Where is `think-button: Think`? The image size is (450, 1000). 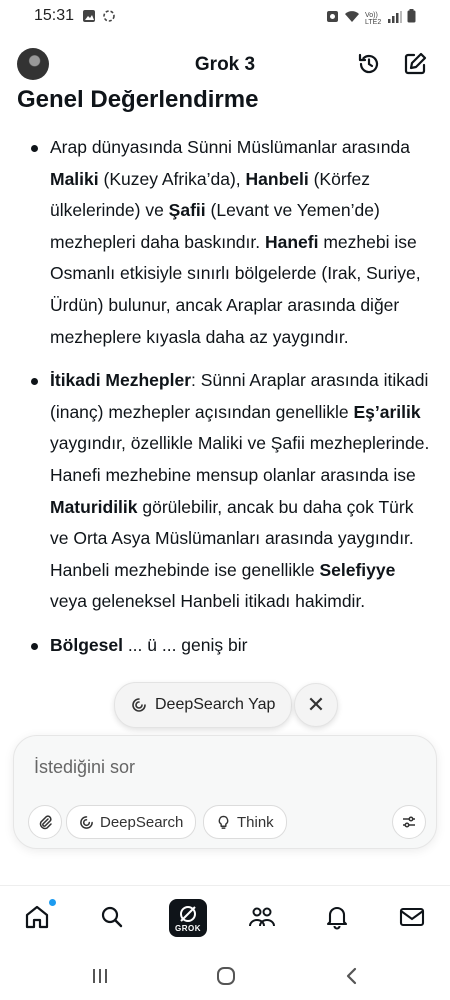 think-button: Think is located at coordinates (245, 822).